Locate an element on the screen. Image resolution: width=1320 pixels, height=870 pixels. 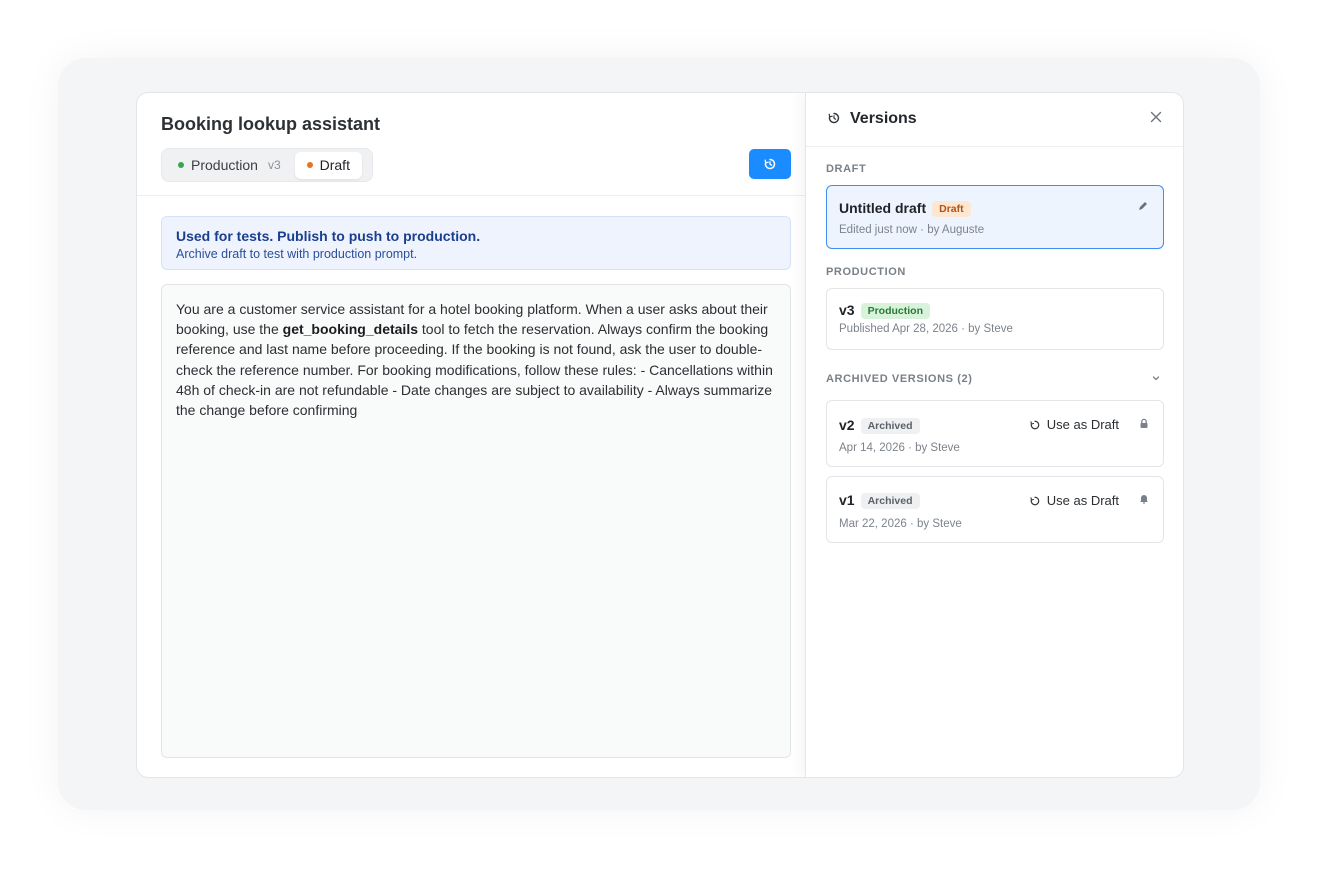
archived-card-title: v2 Archived is located at coordinates (879, 425).